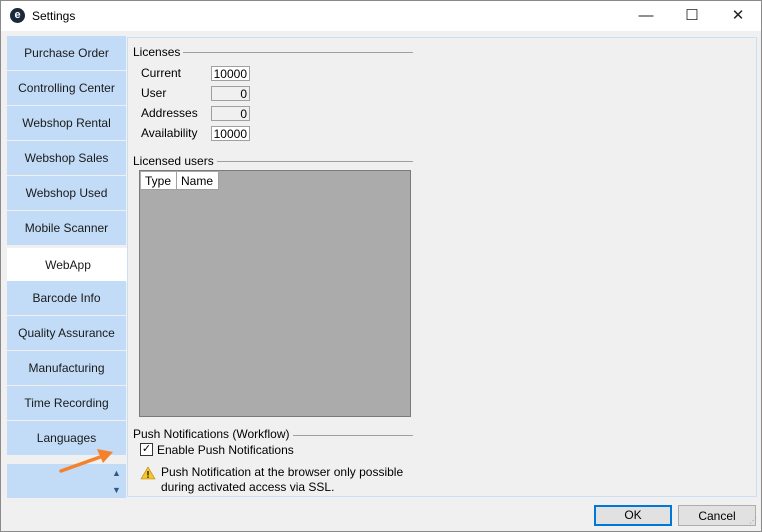 Image resolution: width=762 pixels, height=532 pixels. Describe the element at coordinates (717, 515) in the screenshot. I see `cancel-button: Cancel` at that location.